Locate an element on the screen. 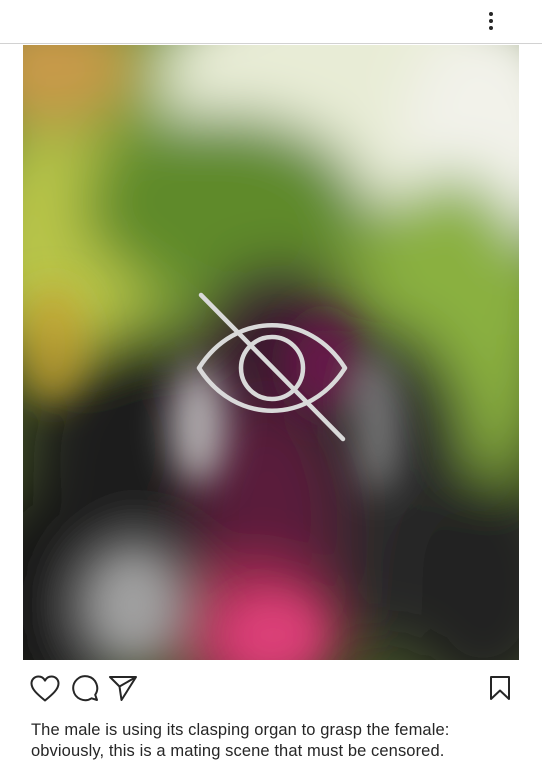 The image size is (542, 783). eye-slash-icon is located at coordinates (272, 367).